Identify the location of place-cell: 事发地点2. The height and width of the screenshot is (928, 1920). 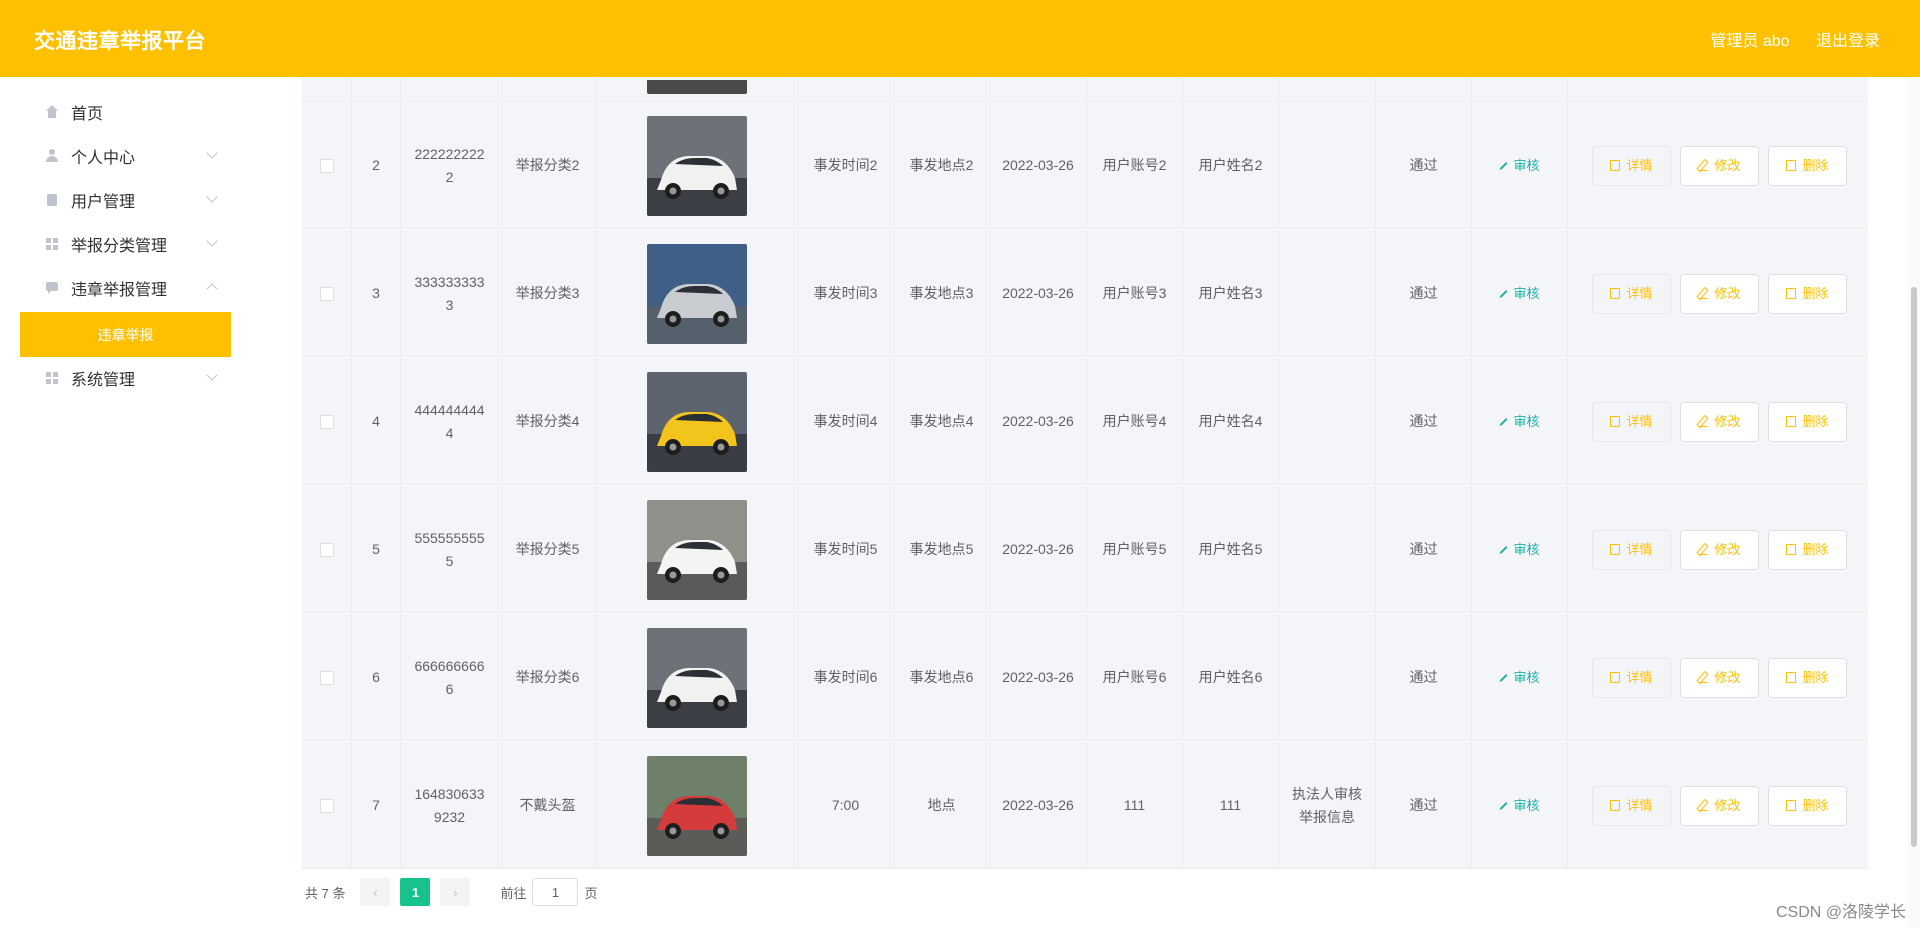
(942, 165).